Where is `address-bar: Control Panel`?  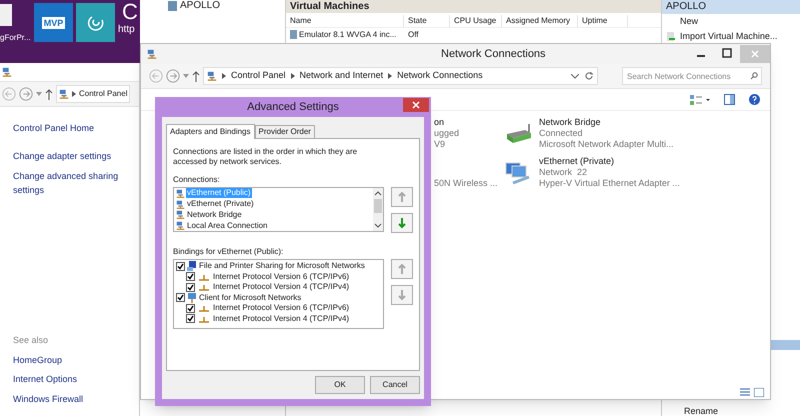 address-bar: Control Panel is located at coordinates (93, 94).